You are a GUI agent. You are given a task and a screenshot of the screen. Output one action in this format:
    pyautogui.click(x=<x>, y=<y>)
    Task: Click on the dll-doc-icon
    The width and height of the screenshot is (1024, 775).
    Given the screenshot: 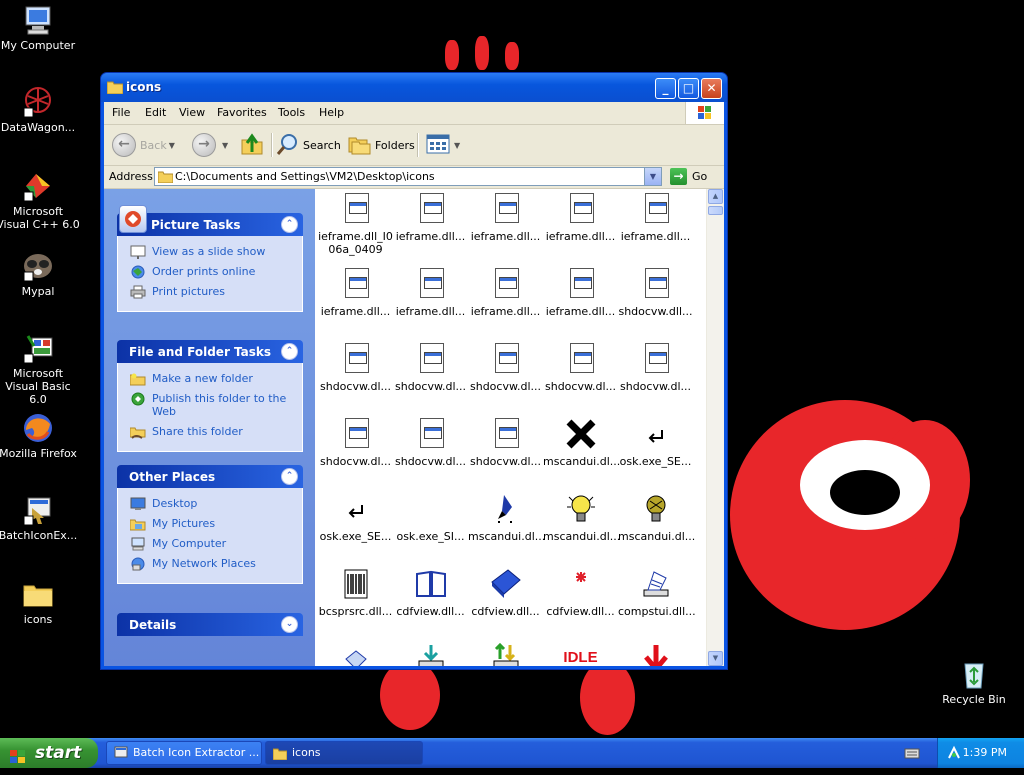 What is the action you would take?
    pyautogui.click(x=656, y=209)
    